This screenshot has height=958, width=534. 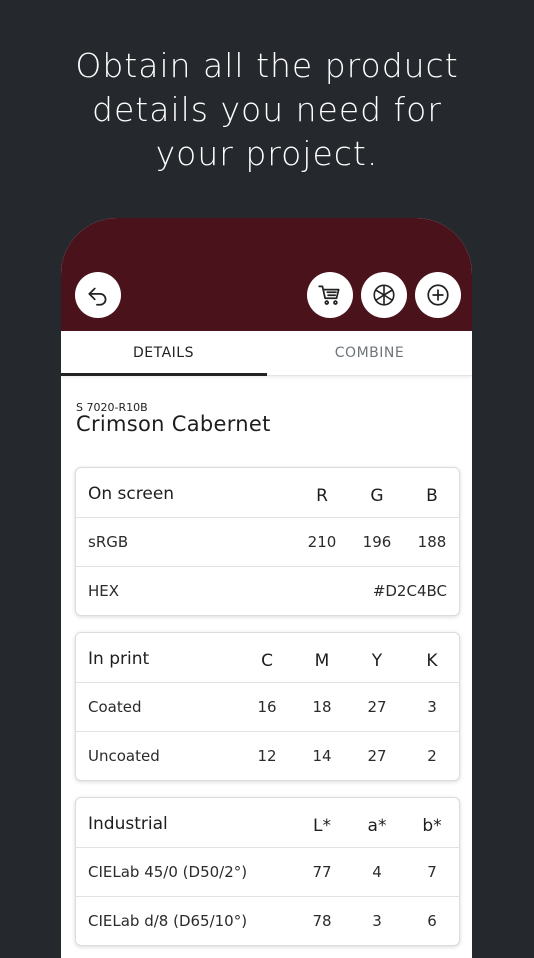 I want to click on row-label: sRGB, so click(x=108, y=542).